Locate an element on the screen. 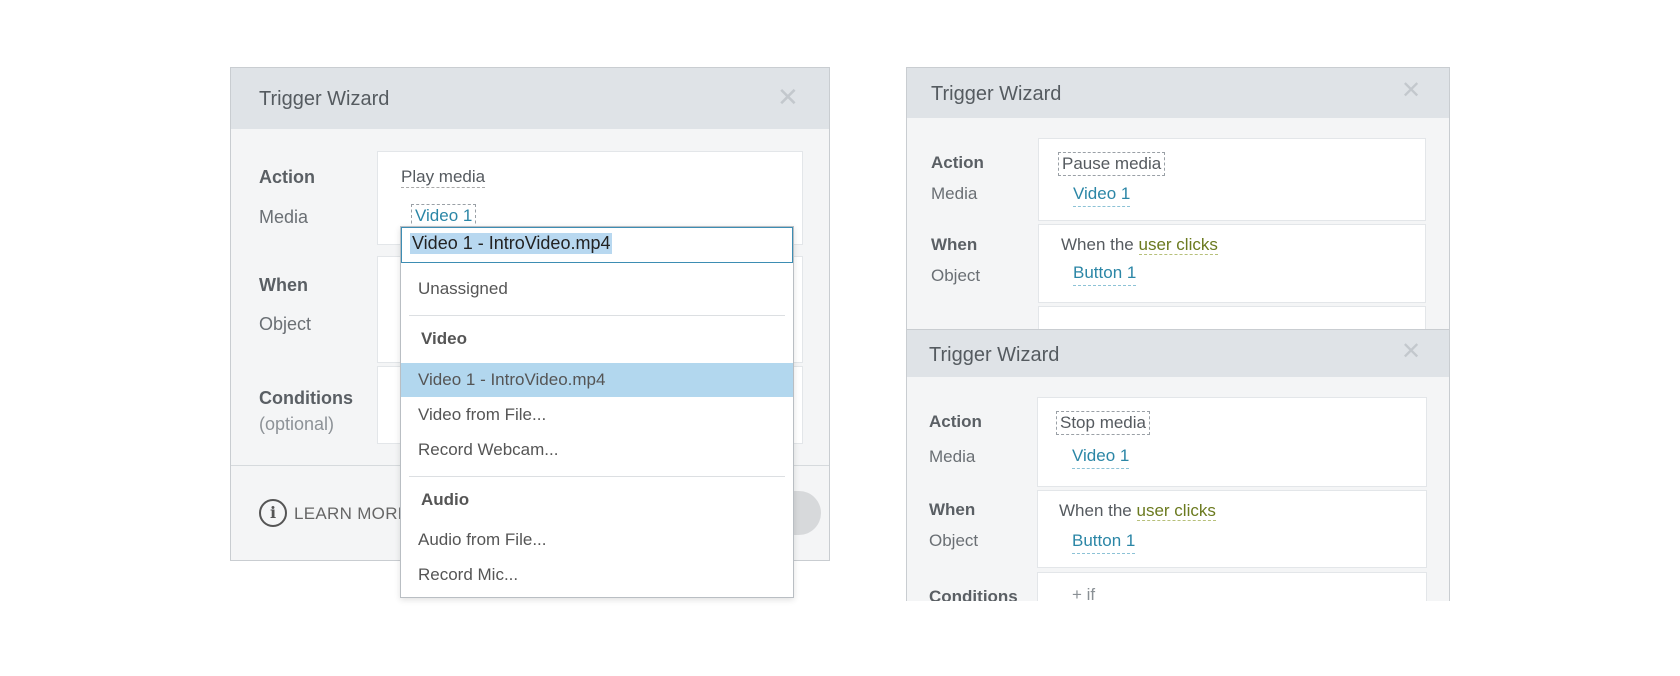 The width and height of the screenshot is (1680, 676). dropdown-item-unassigned: Unassigned is located at coordinates (597, 289).